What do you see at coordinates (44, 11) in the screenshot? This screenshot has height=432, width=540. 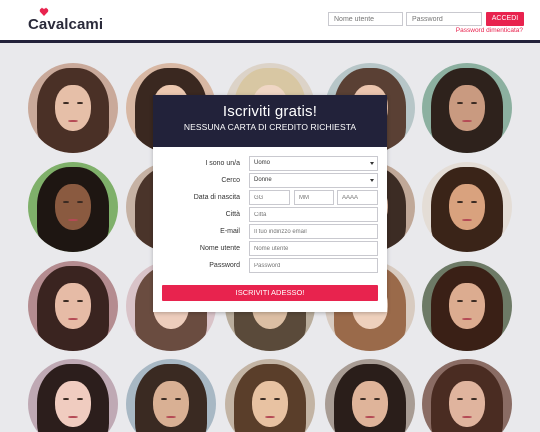 I see `logo-heart-icon` at bounding box center [44, 11].